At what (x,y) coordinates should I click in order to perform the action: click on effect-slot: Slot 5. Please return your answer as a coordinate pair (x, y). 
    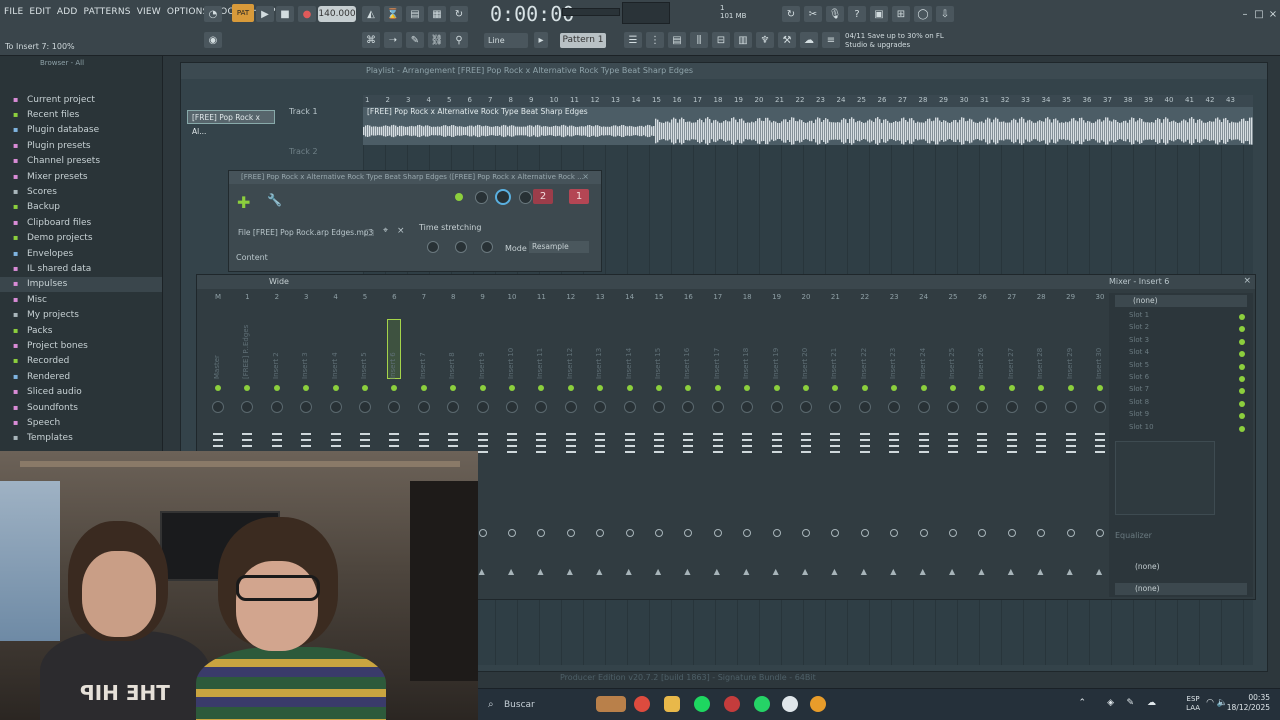
    Looking at the image, I should click on (1181, 367).